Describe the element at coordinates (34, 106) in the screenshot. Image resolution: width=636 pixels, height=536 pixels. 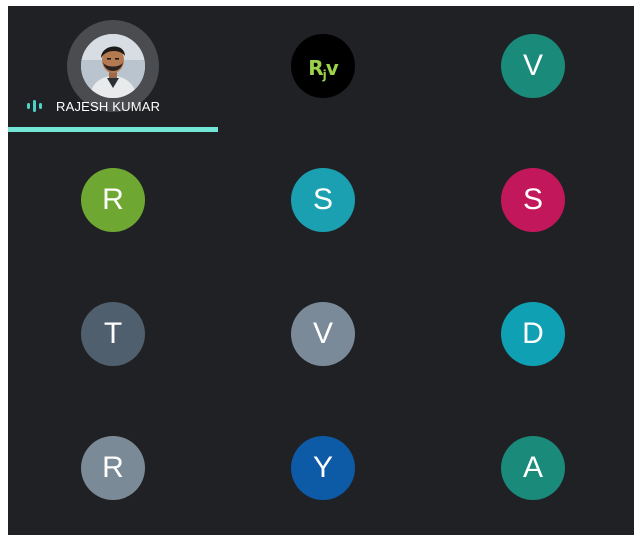
I see `speaking-indicator-icon` at that location.